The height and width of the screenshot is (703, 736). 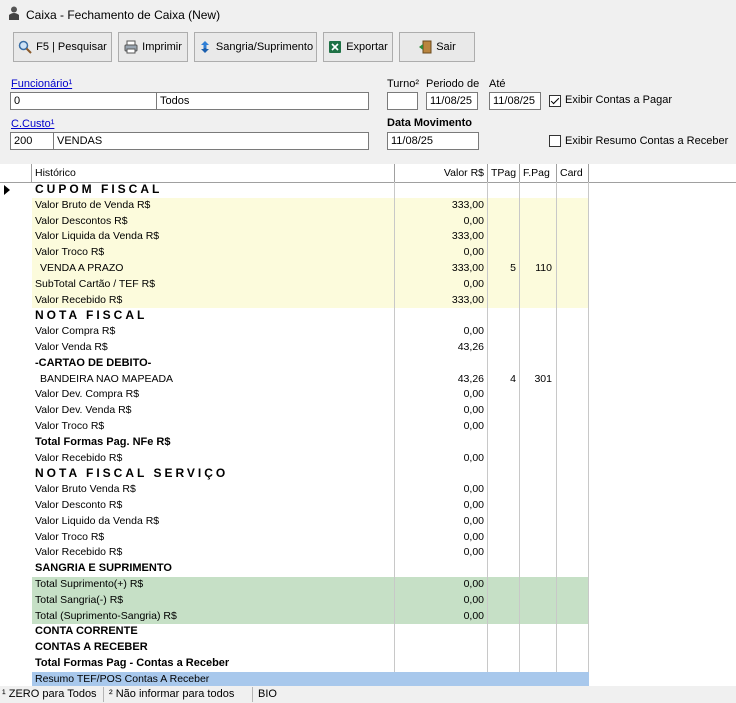 I want to click on table-row: Valor Recebido R$ 333,00, so click(x=295, y=300).